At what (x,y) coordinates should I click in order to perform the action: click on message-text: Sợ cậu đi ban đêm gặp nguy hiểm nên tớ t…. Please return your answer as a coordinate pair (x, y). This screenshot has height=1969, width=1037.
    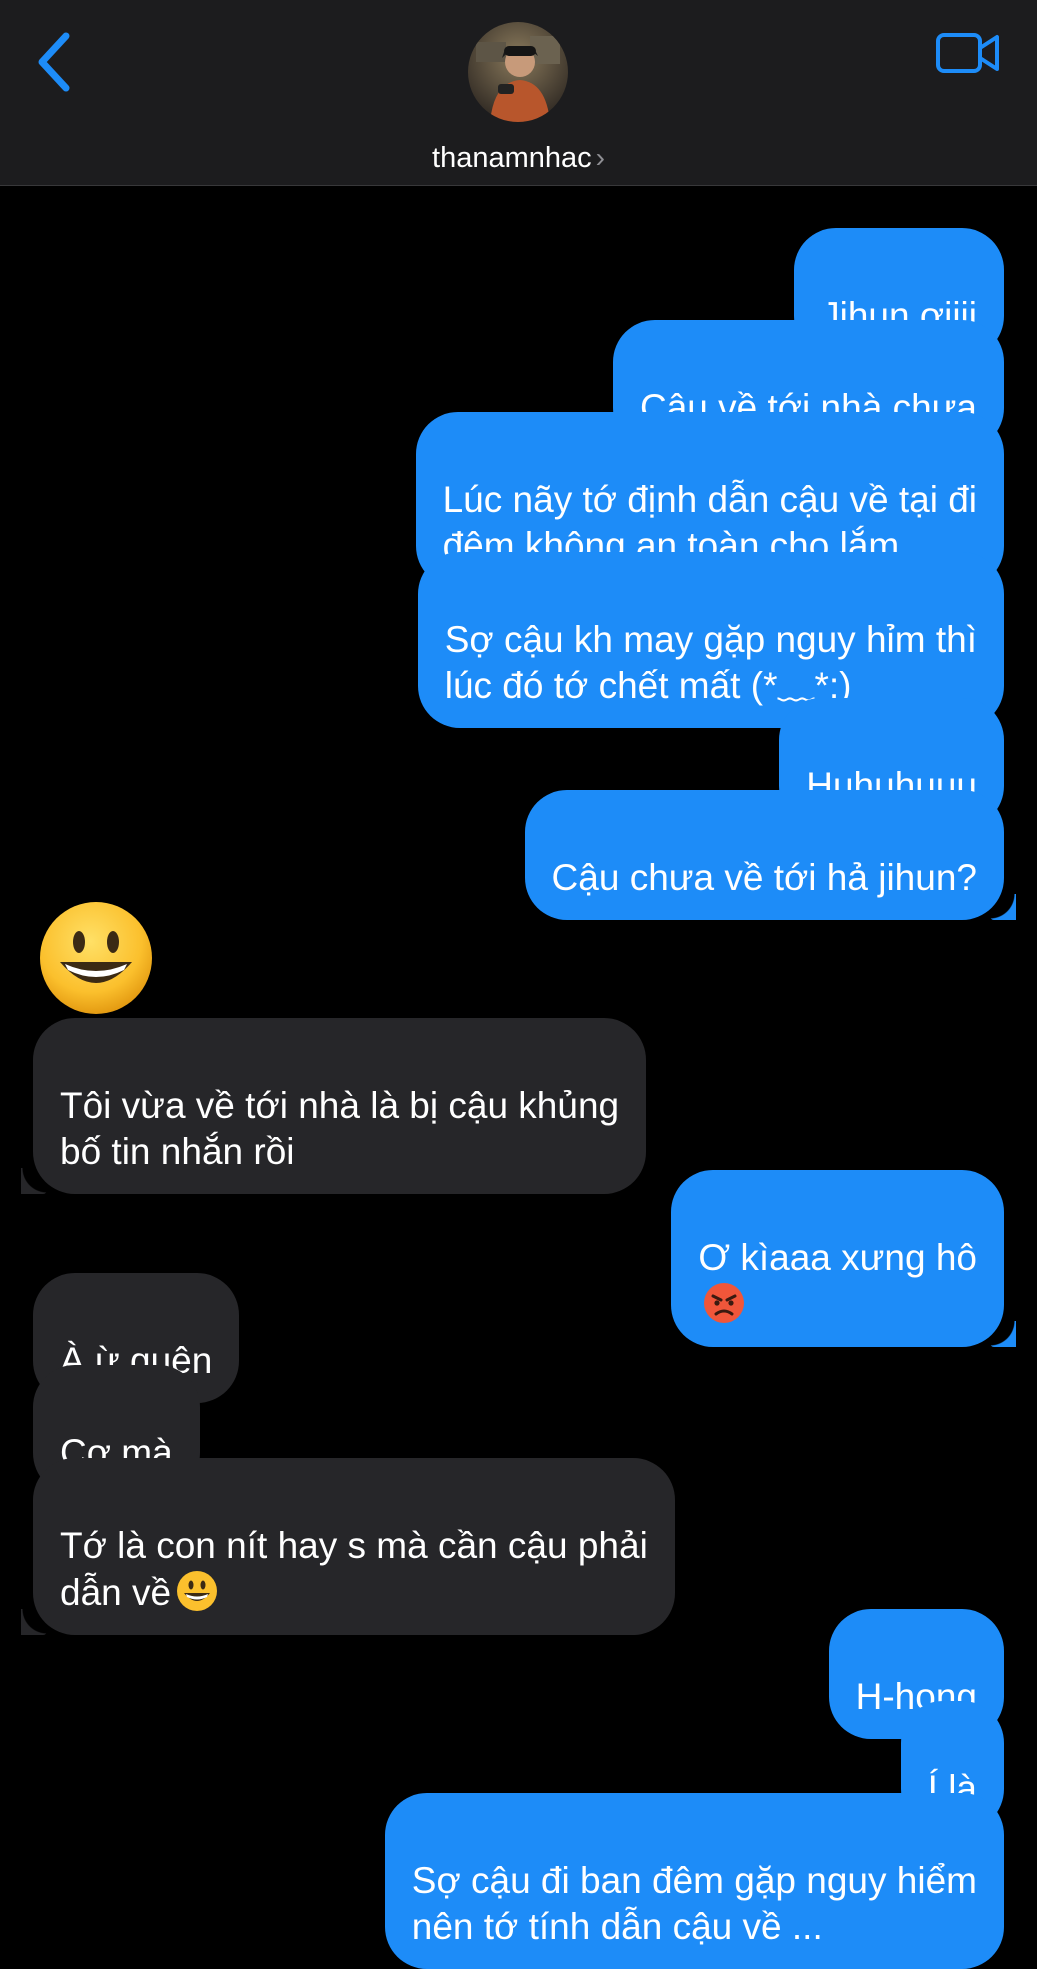
    Looking at the image, I should click on (694, 1903).